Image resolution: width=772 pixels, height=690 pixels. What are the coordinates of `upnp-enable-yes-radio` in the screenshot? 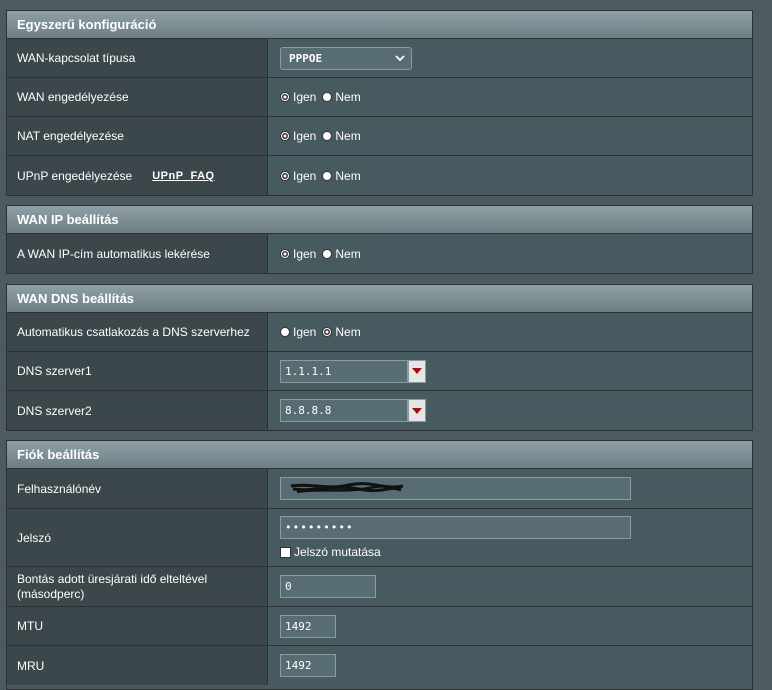 It's located at (285, 175).